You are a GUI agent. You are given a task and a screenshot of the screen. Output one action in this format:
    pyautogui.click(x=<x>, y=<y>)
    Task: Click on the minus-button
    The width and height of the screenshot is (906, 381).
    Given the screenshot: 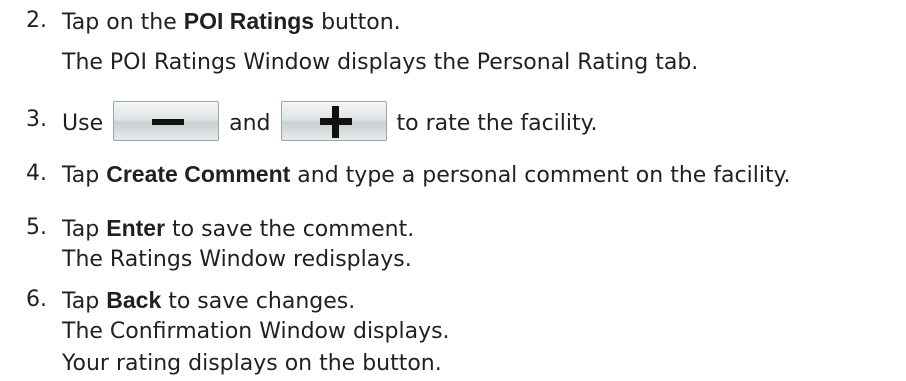 What is the action you would take?
    pyautogui.click(x=166, y=121)
    